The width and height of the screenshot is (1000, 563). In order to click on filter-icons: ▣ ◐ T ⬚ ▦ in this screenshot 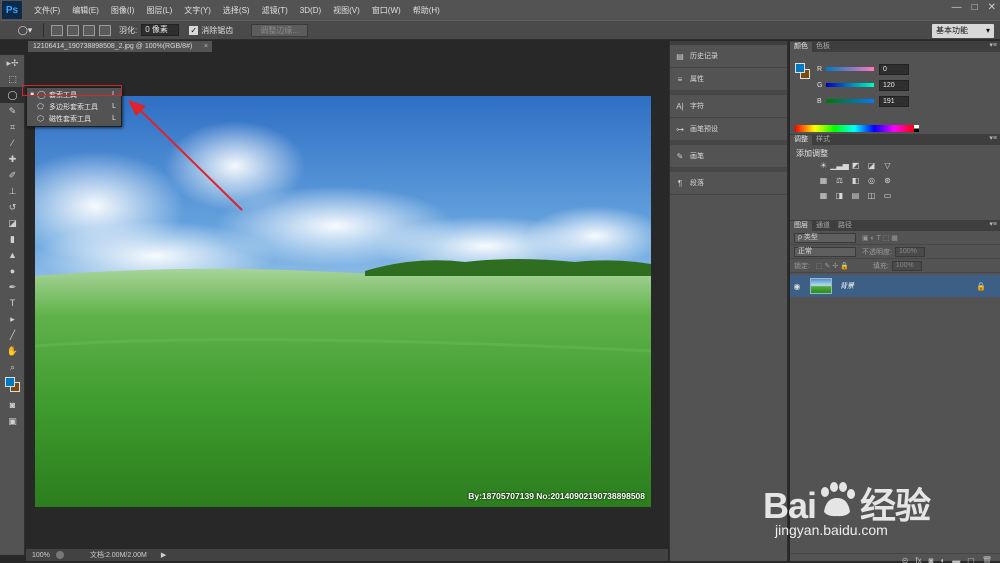, I will do `click(880, 238)`.